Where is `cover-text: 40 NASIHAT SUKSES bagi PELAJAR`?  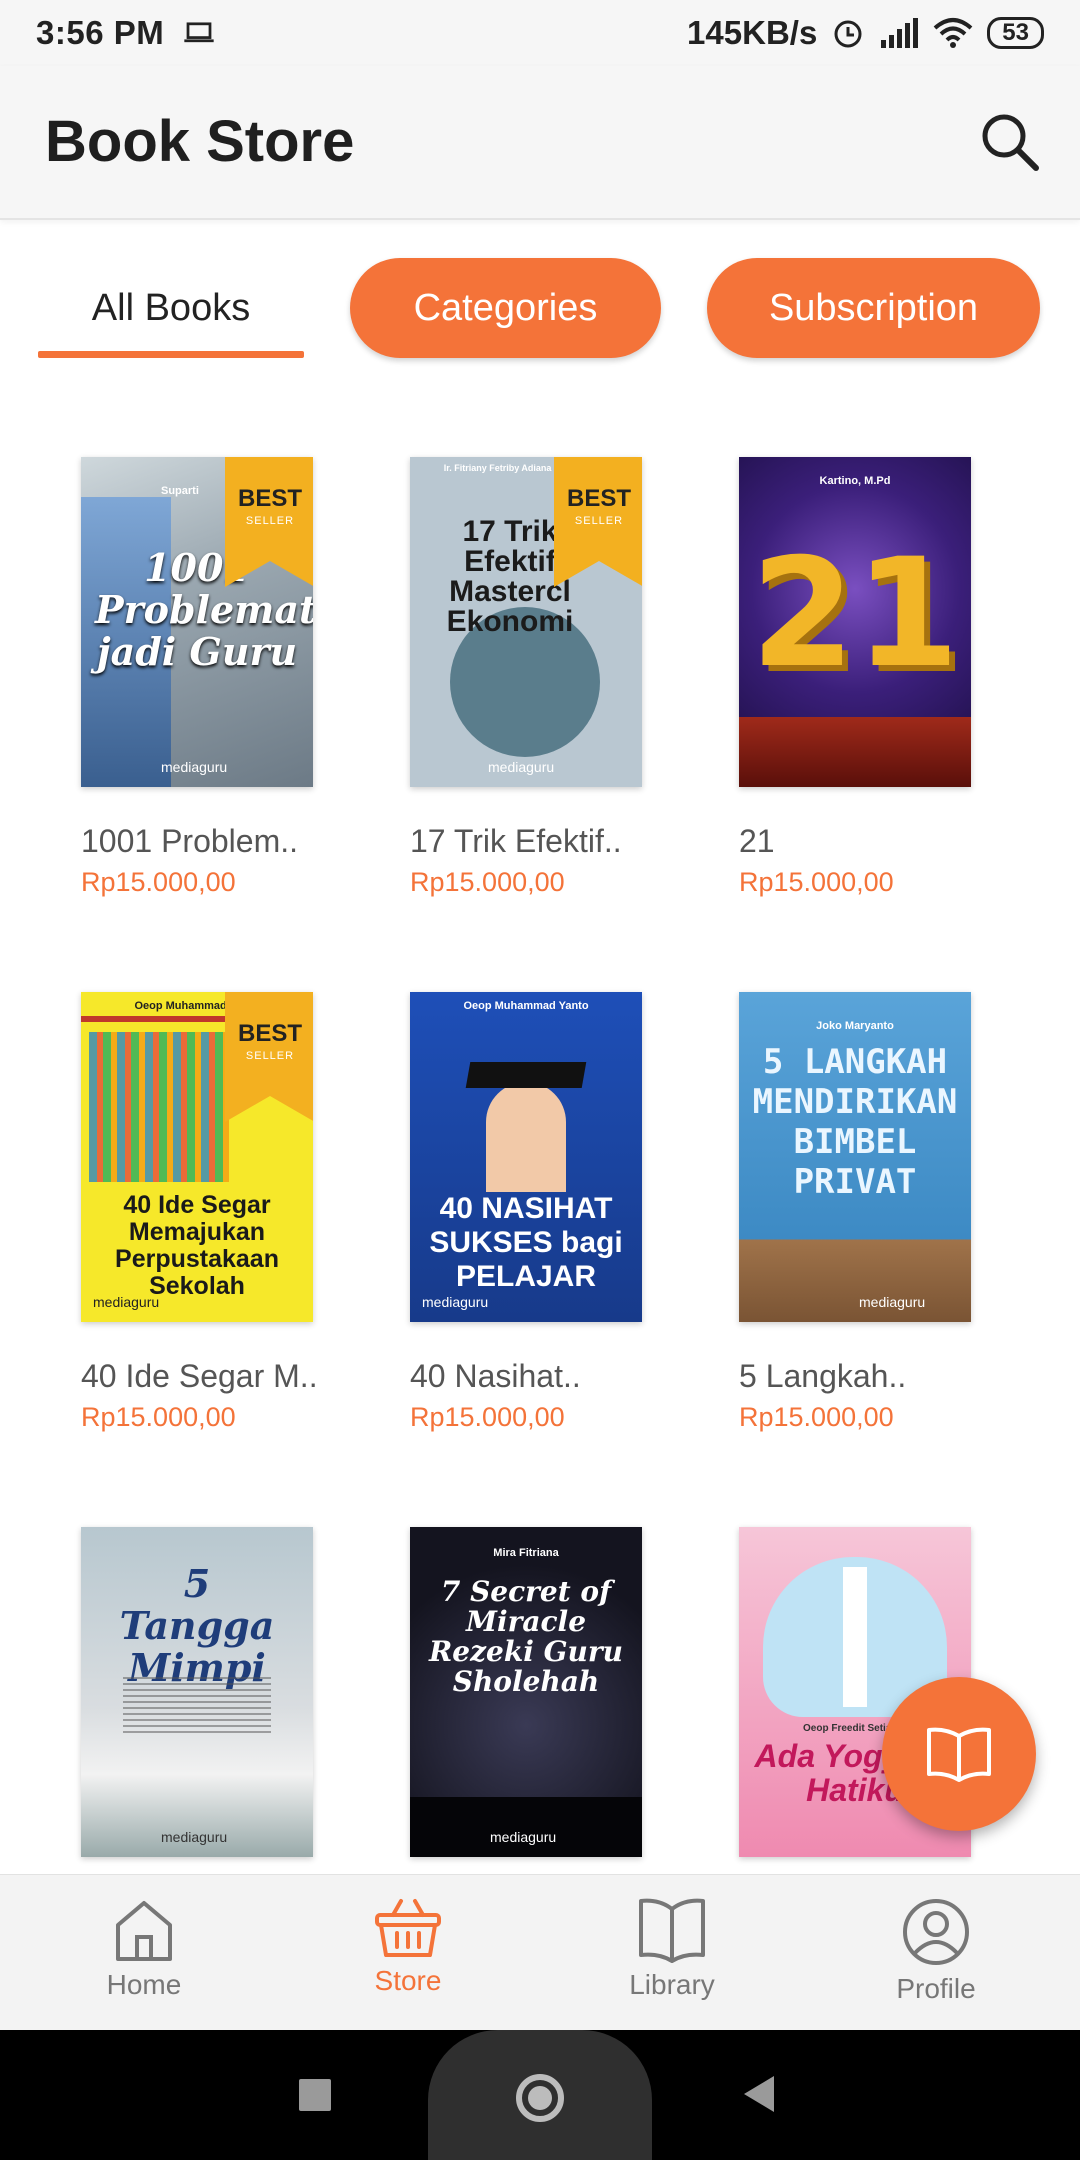
cover-text: 40 NASIHAT SUKSES bagi PELAJAR is located at coordinates (526, 1242).